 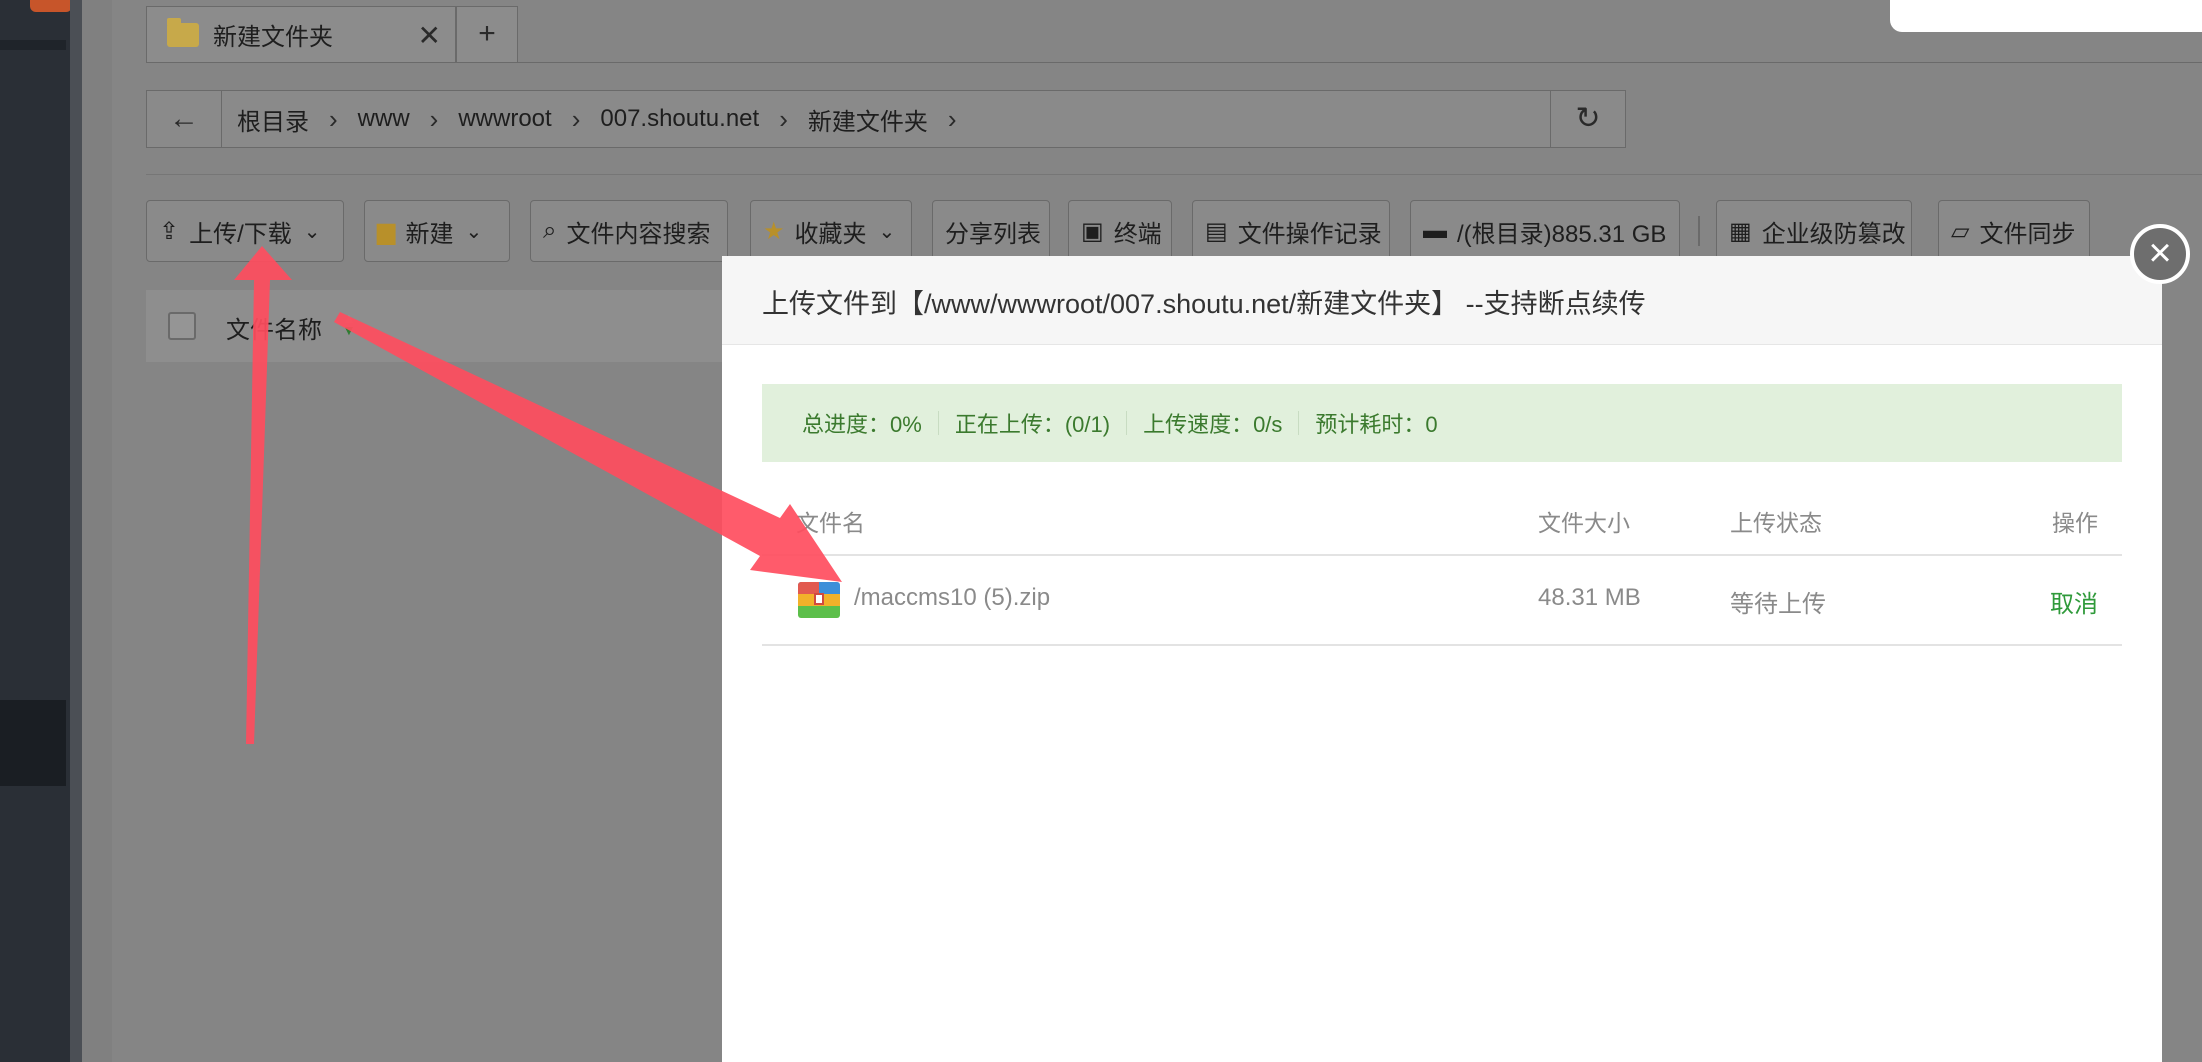 What do you see at coordinates (1442, 524) in the screenshot?
I see `upload-table-header: 文件名 文件大小 上传状态 操作` at bounding box center [1442, 524].